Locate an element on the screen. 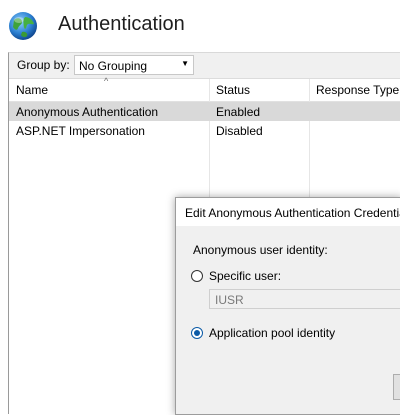 Image resolution: width=400 pixels, height=415 pixels. toolbar: Group by: No Grouping ▼ is located at coordinates (204, 66).